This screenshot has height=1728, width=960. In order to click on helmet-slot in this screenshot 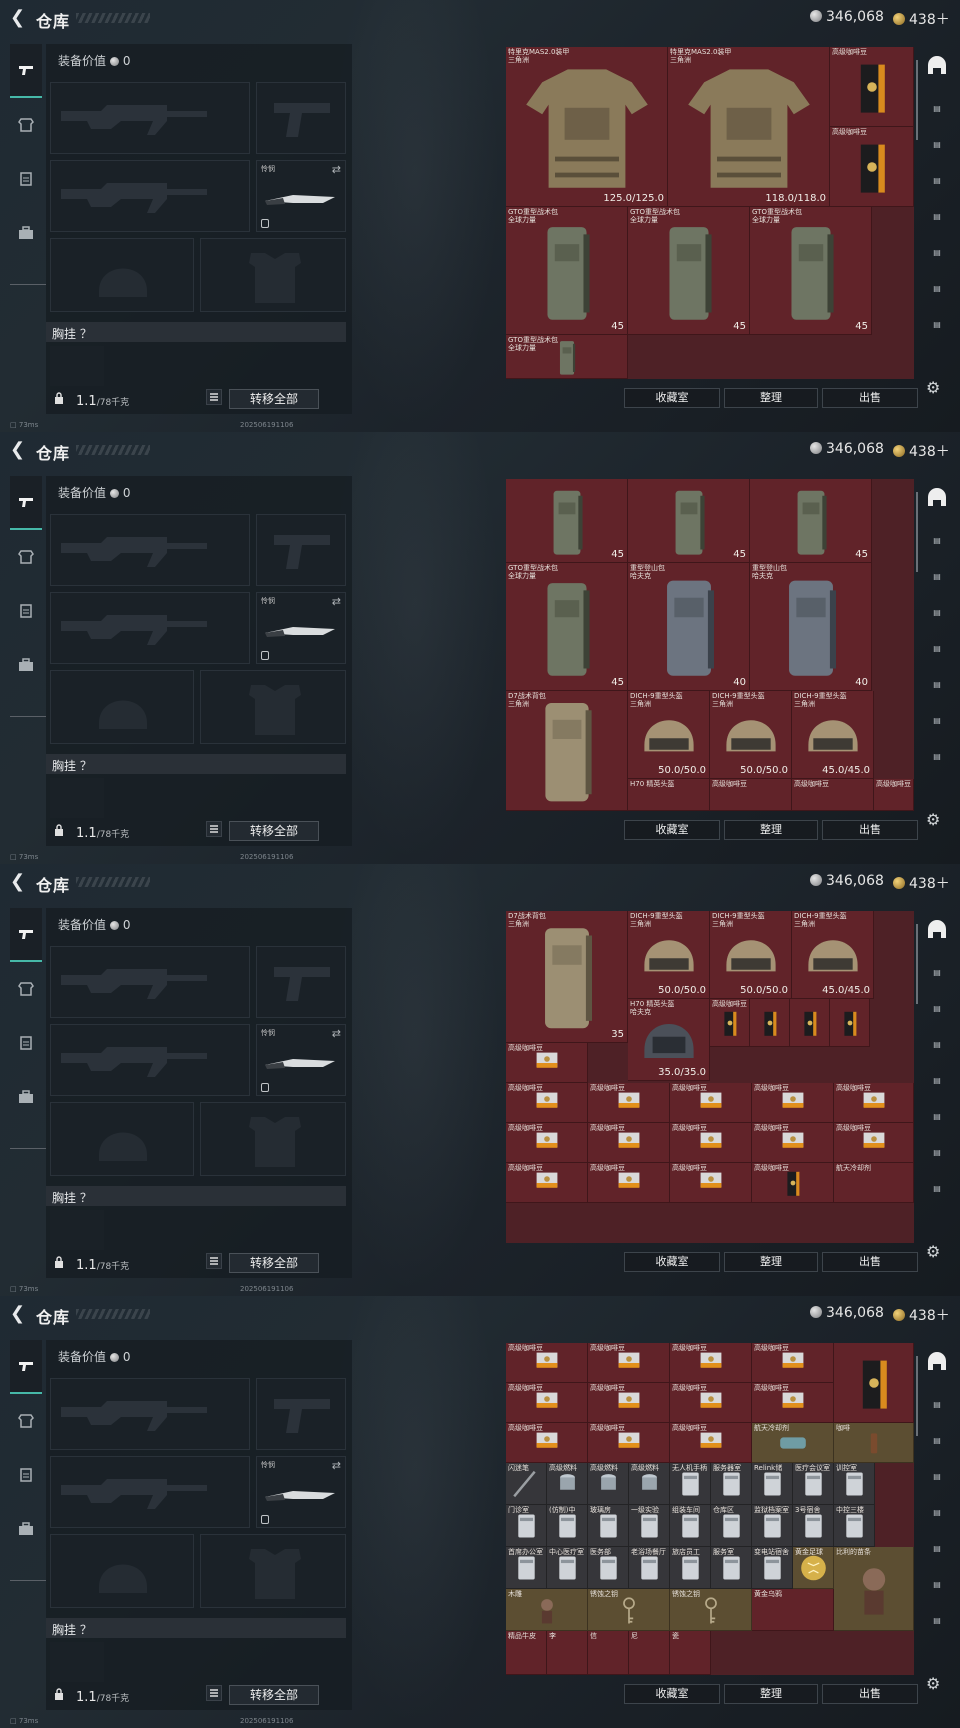, I will do `click(122, 1139)`.